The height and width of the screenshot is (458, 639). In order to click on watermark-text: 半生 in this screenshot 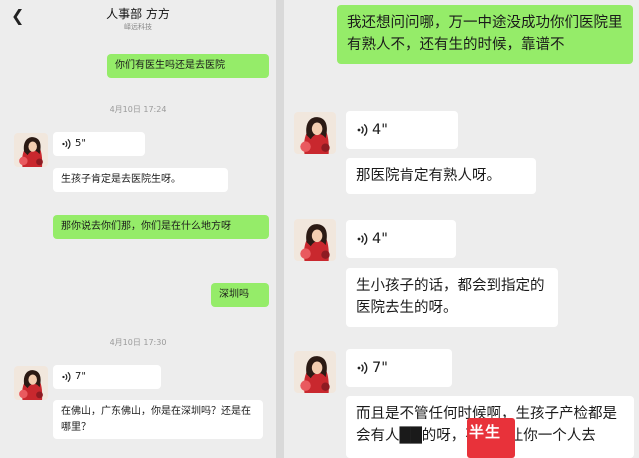, I will do `click(485, 432)`.